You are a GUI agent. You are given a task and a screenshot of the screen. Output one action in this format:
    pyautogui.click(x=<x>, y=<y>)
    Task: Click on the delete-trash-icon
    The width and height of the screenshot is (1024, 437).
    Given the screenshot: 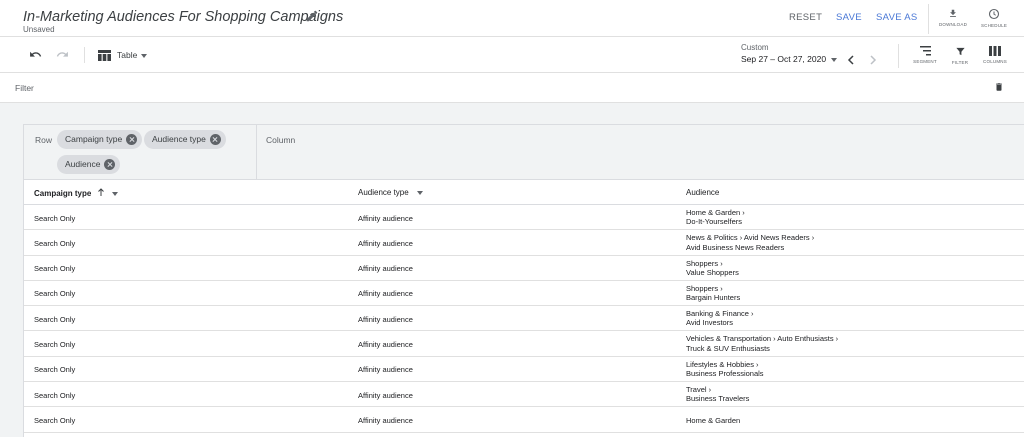 What is the action you would take?
    pyautogui.click(x=999, y=87)
    